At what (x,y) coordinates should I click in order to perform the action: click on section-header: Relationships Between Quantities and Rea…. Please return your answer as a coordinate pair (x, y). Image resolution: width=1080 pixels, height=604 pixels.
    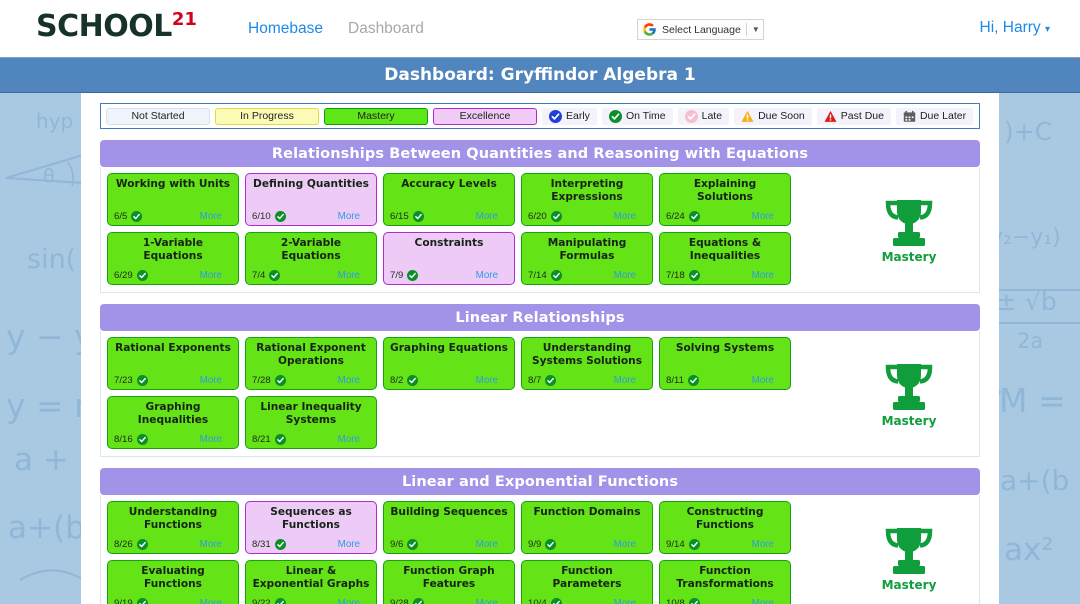
    Looking at the image, I should click on (540, 153).